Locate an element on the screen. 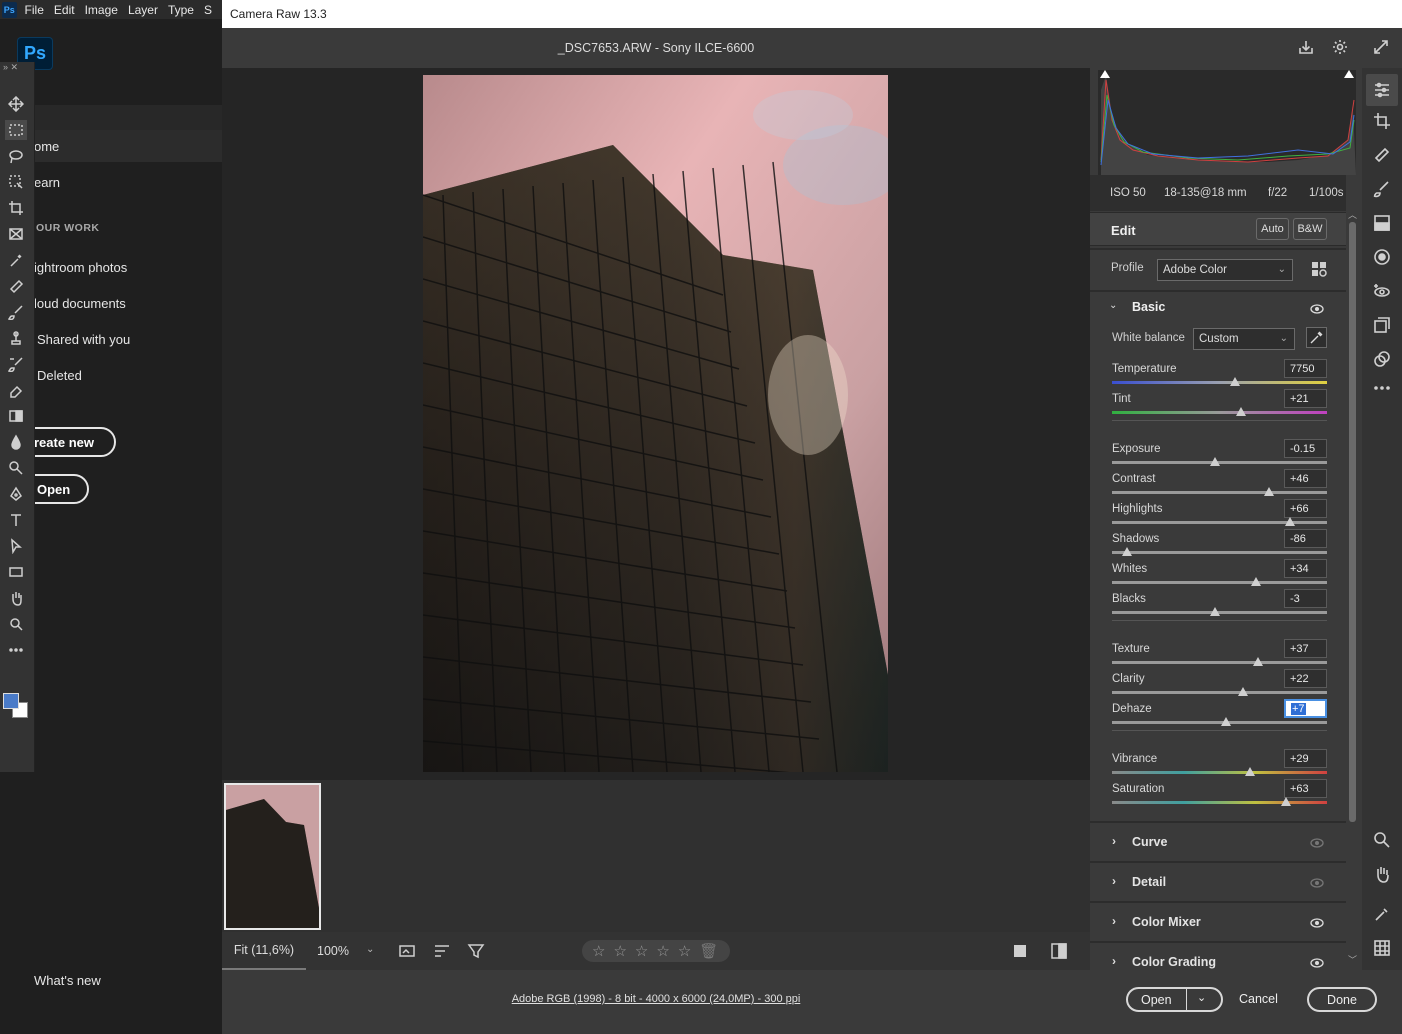  pen-tool-icon is located at coordinates (16, 494).